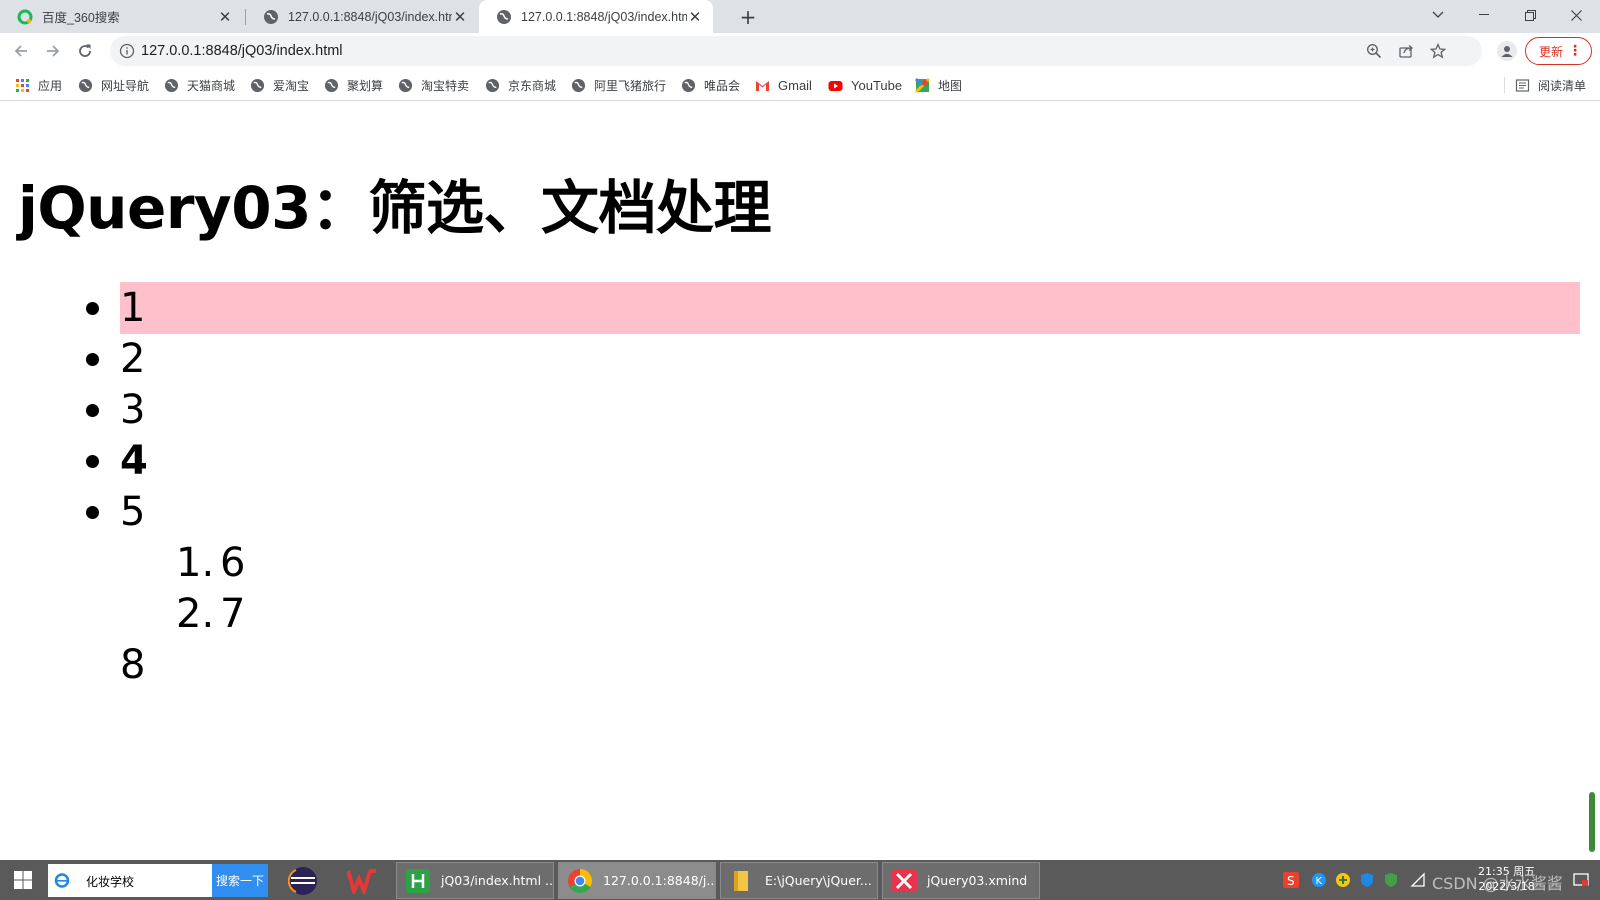 Image resolution: width=1600 pixels, height=900 pixels. I want to click on restore-icon, so click(1530, 15).